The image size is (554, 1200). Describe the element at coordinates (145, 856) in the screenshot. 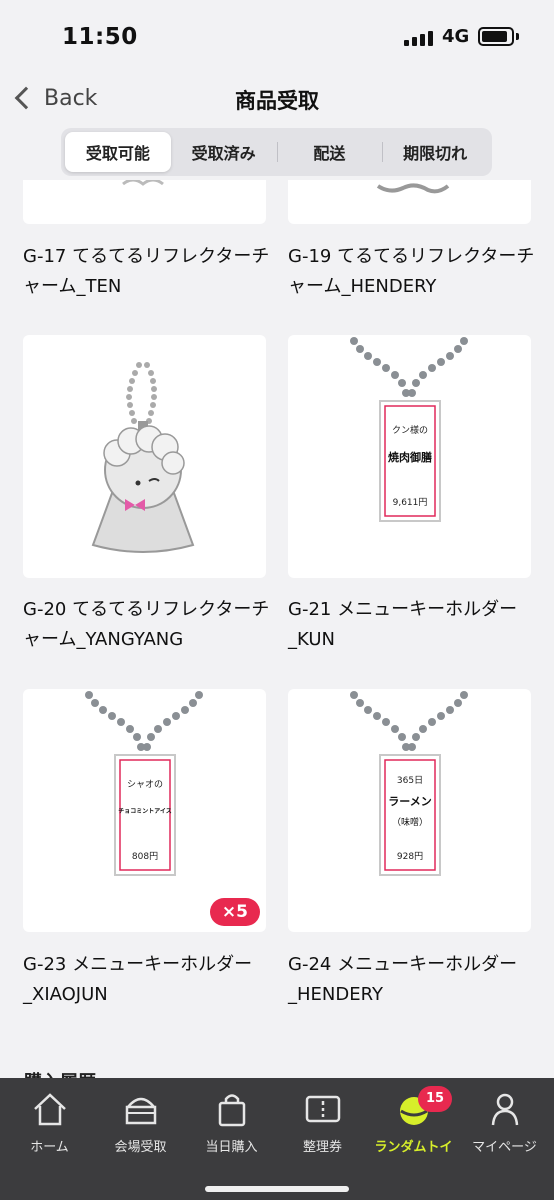

I see `tag-price: 808円` at that location.